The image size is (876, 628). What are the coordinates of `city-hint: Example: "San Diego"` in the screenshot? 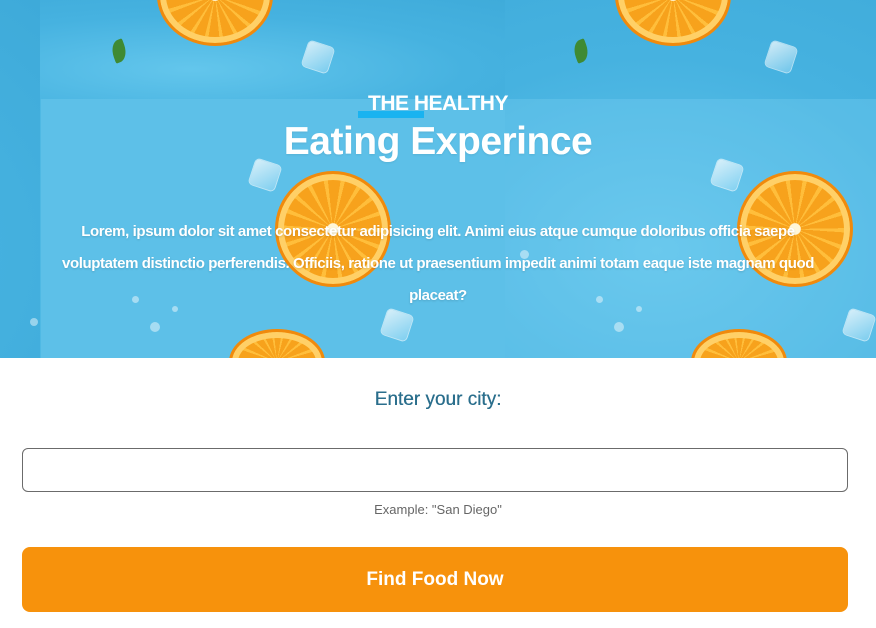 It's located at (438, 509).